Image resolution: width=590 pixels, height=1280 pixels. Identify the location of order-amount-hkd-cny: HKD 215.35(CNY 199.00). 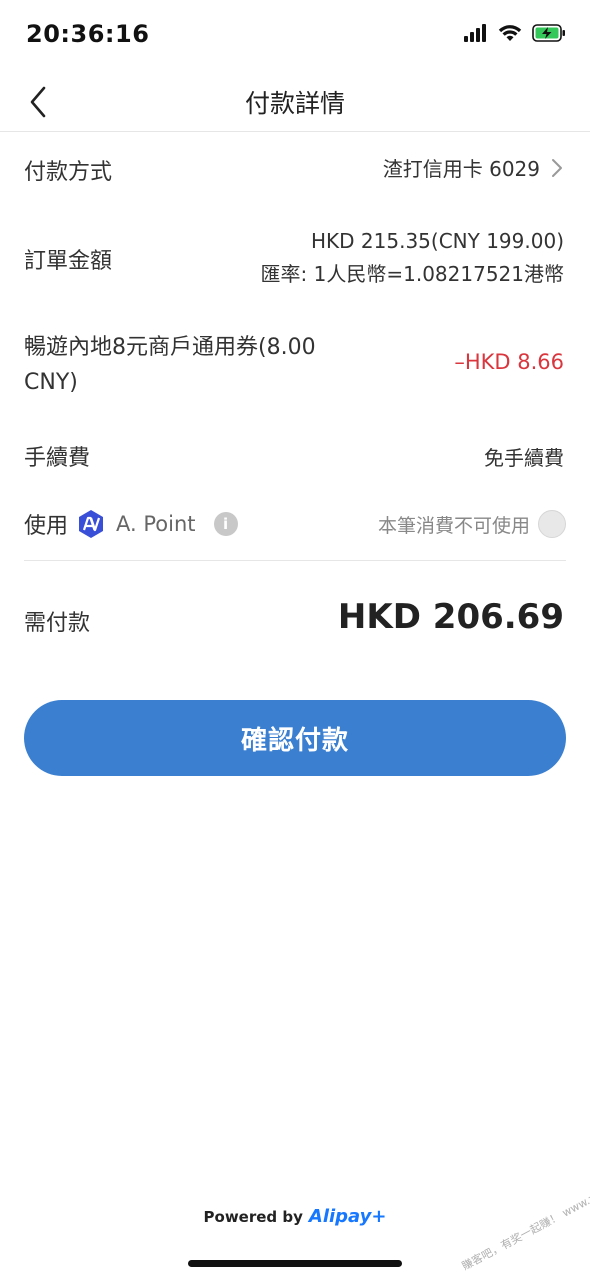
(437, 241).